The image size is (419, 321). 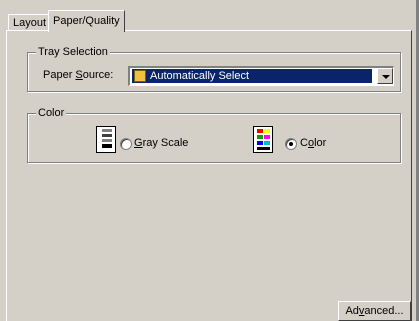 I want to click on color-radio, so click(x=291, y=144).